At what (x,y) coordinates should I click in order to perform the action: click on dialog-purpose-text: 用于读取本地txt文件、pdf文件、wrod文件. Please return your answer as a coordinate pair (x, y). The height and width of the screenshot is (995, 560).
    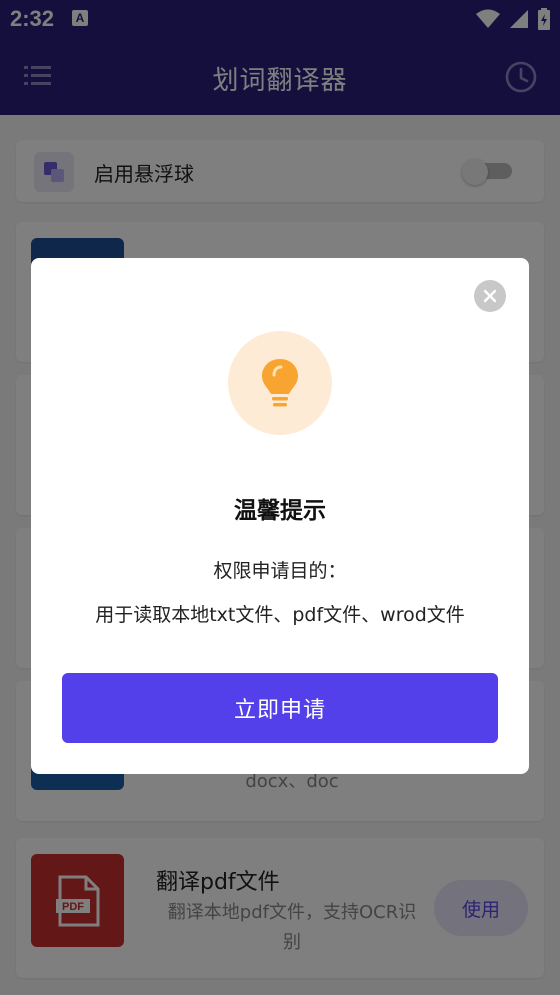
    Looking at the image, I should click on (280, 615).